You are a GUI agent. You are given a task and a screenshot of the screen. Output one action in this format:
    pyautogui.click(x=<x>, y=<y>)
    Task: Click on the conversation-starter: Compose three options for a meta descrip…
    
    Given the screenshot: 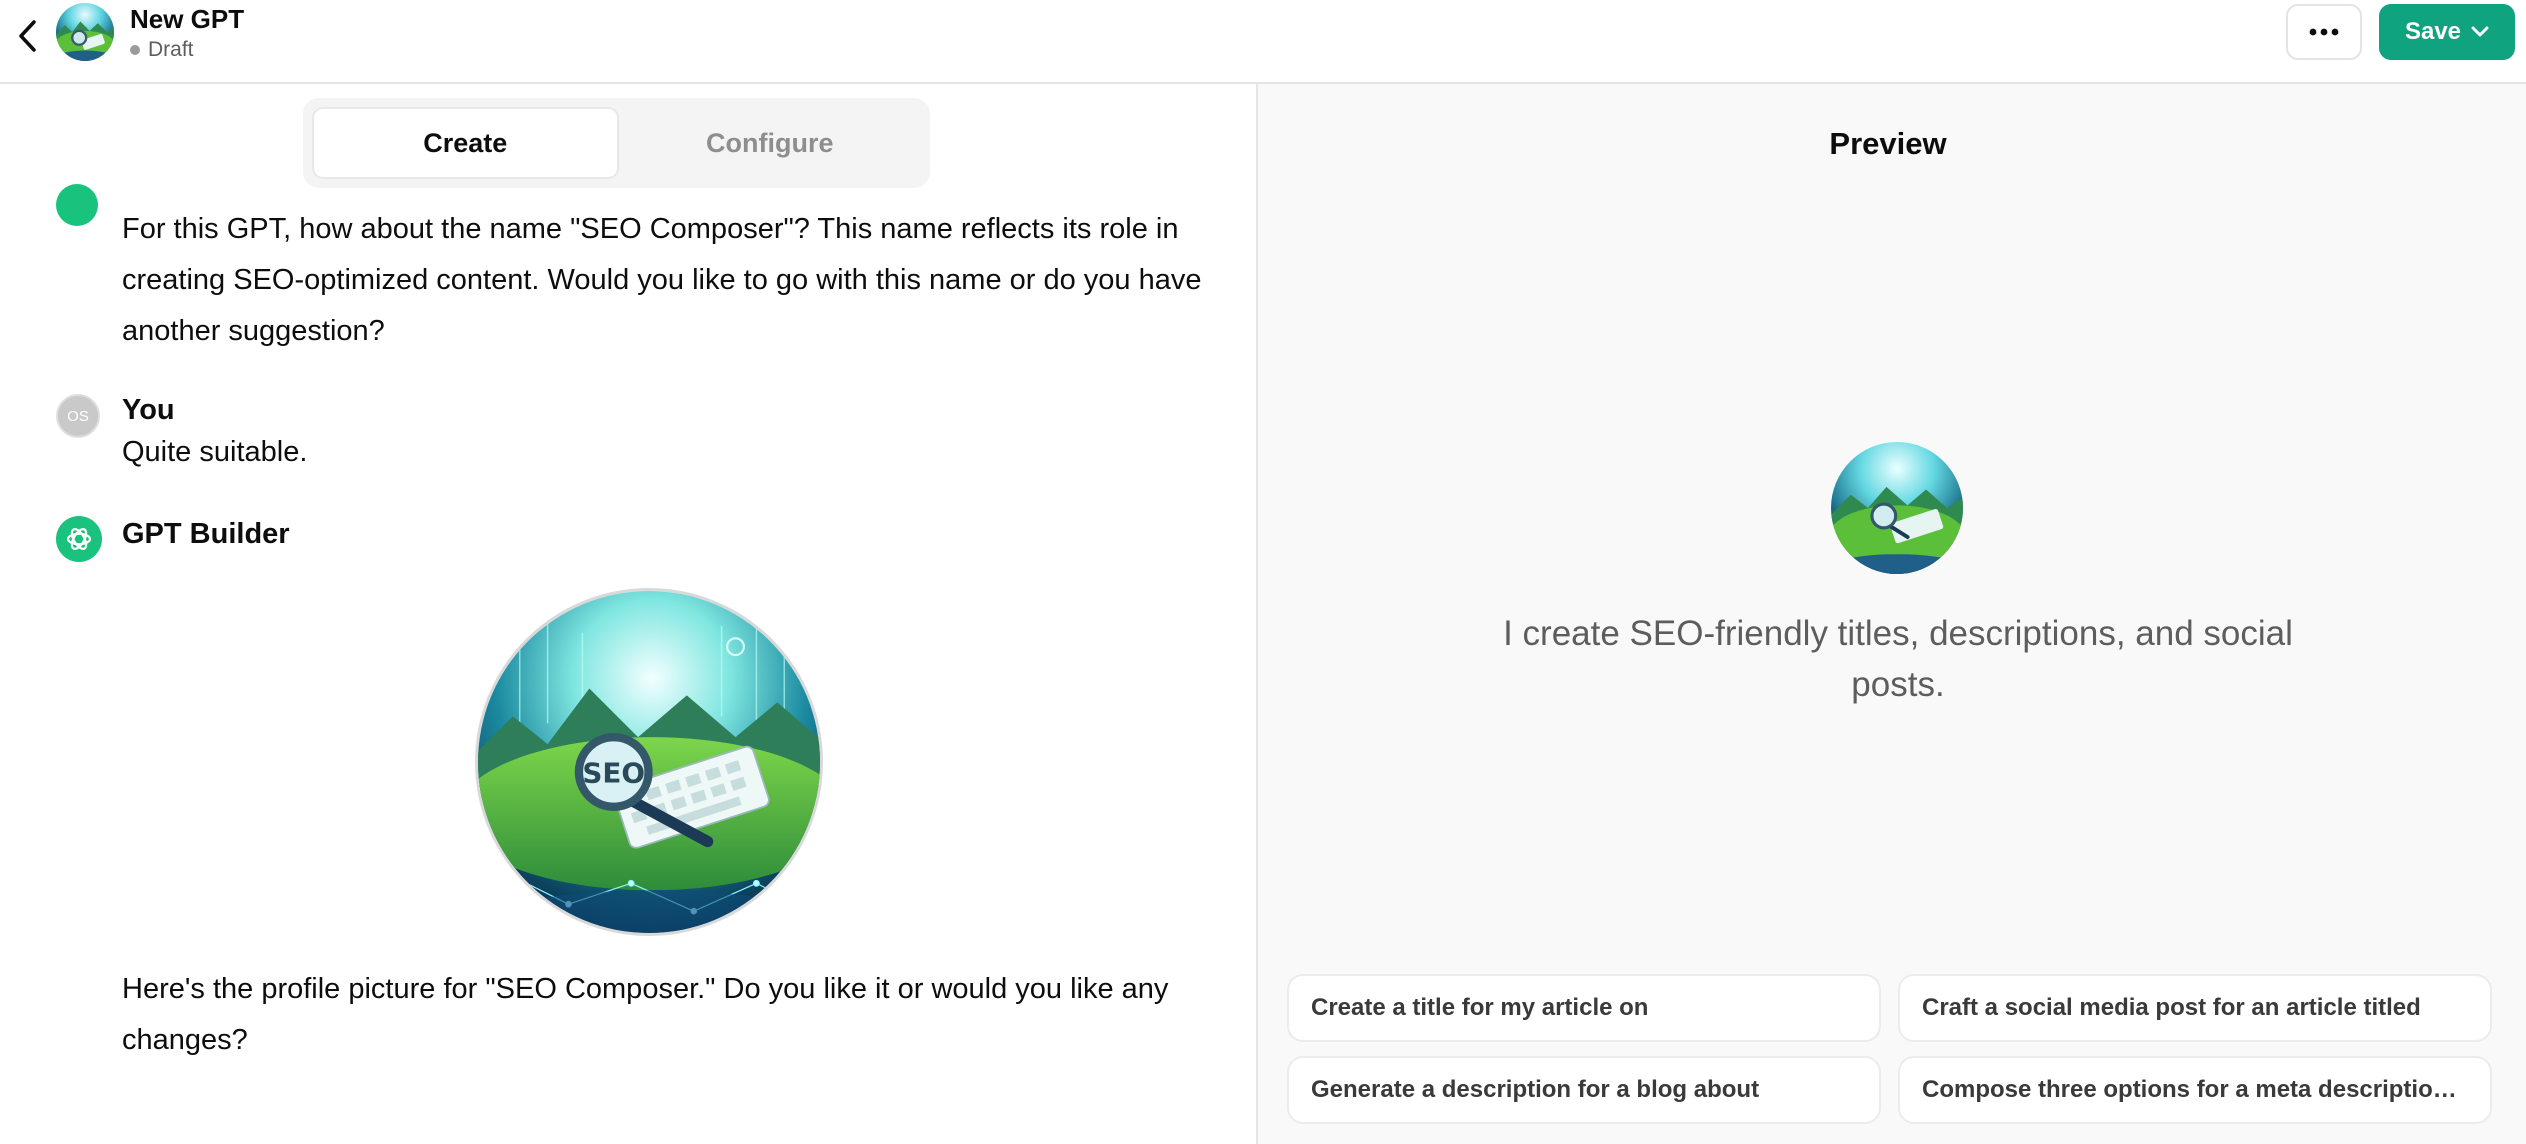 What is the action you would take?
    pyautogui.click(x=2195, y=1090)
    